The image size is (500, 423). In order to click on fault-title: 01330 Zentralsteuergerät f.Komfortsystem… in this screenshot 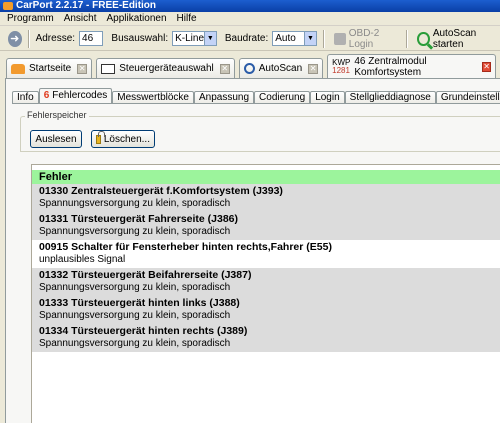, I will do `click(161, 191)`.